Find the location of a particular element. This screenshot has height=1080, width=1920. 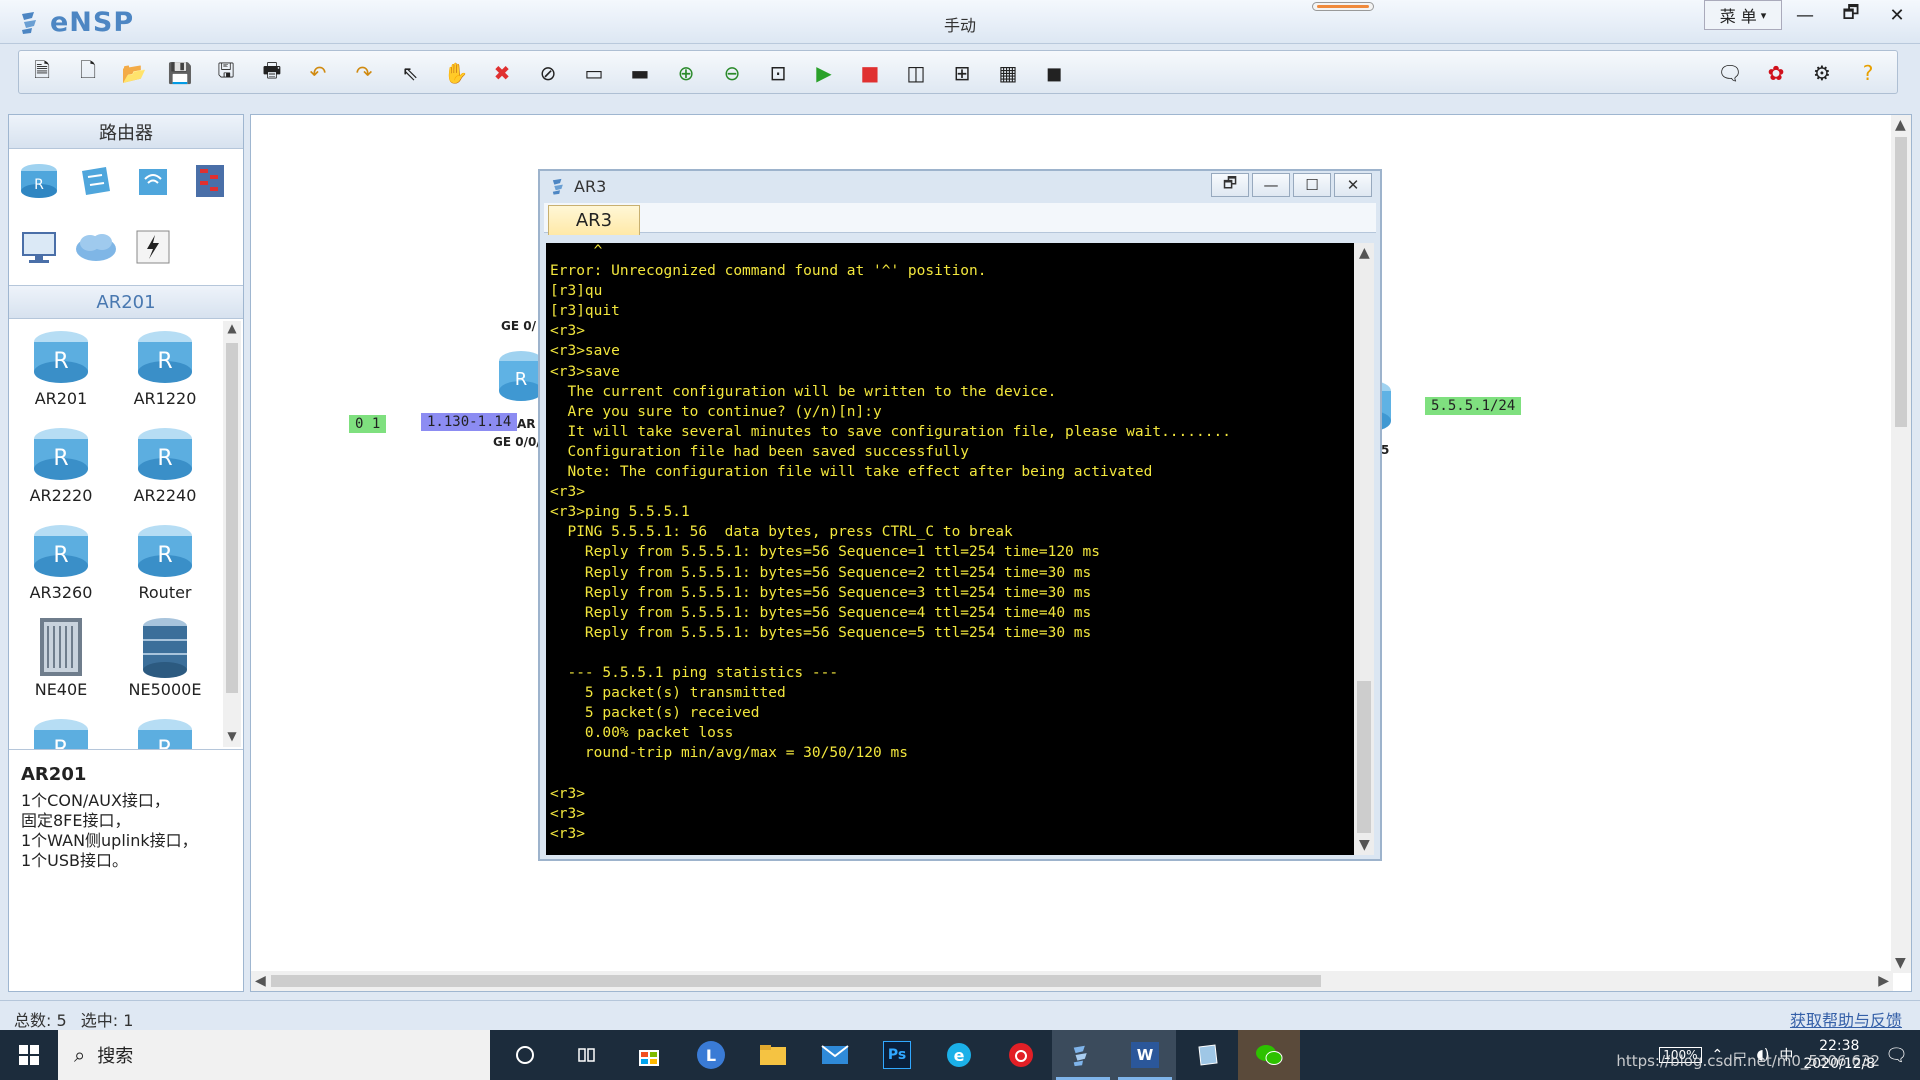

maximize-icon: ☐ is located at coordinates (1312, 185).